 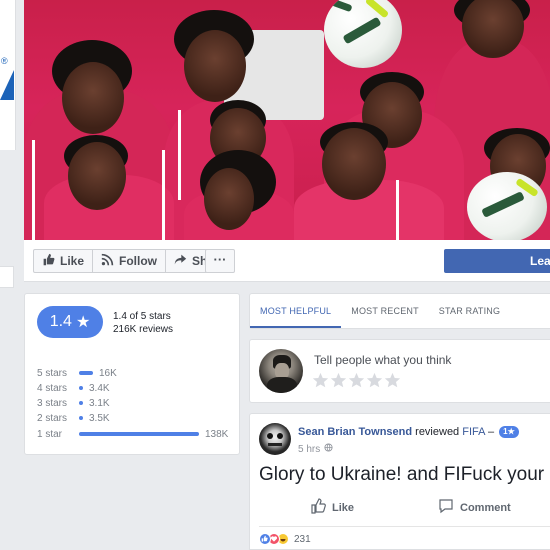 What do you see at coordinates (318, 507) in the screenshot?
I see `thumbs-up-outline-icon` at bounding box center [318, 507].